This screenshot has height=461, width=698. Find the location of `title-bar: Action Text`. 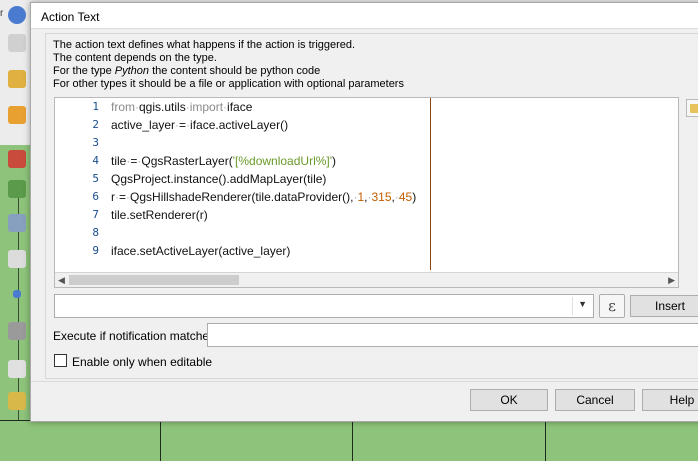

title-bar: Action Text is located at coordinates (364, 16).